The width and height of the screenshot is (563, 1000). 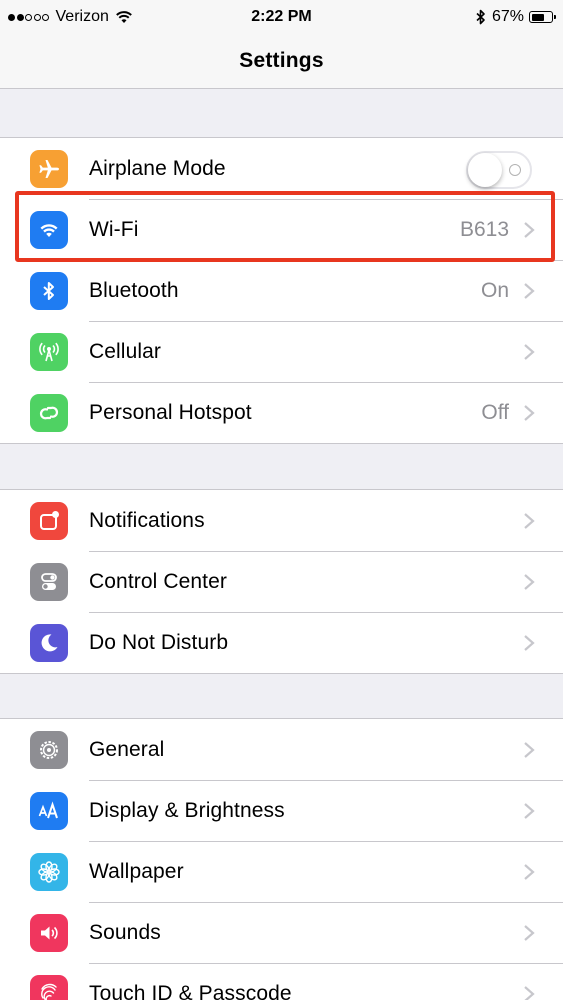 What do you see at coordinates (281, 871) in the screenshot?
I see `row-wallpaper: Wallpaper` at bounding box center [281, 871].